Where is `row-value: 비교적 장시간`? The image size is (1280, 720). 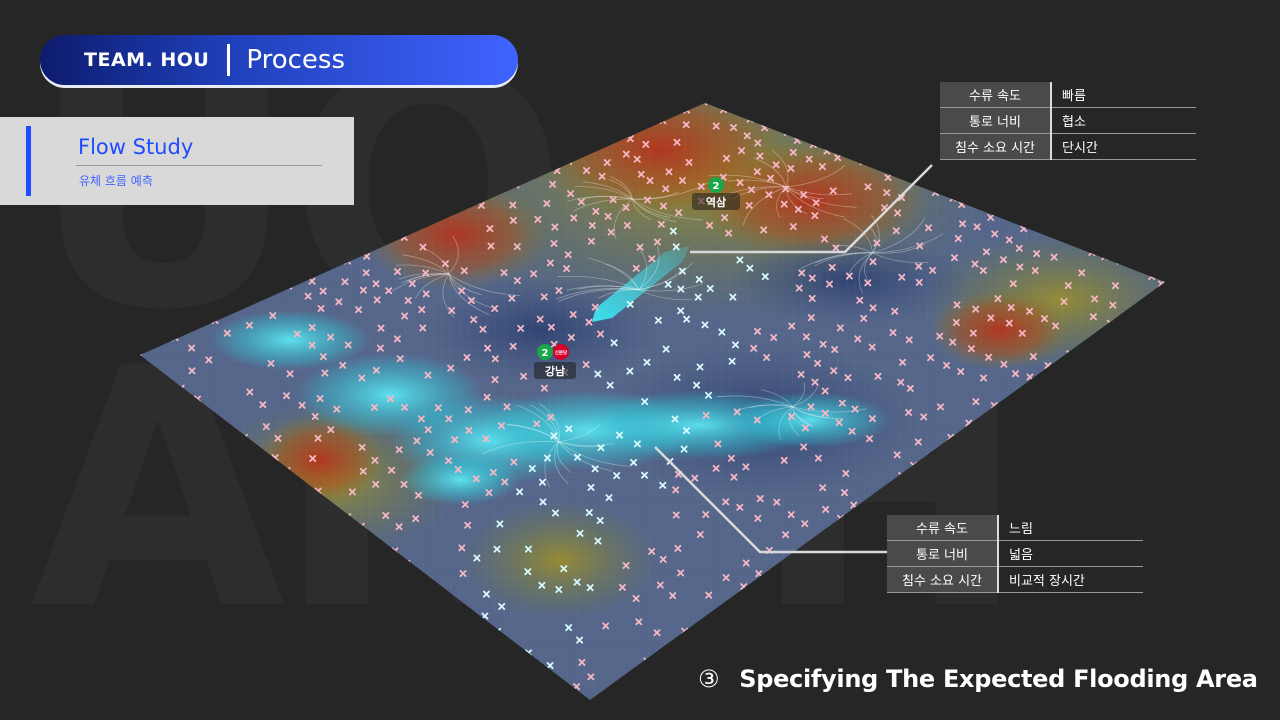
row-value: 비교적 장시간 is located at coordinates (1070, 579).